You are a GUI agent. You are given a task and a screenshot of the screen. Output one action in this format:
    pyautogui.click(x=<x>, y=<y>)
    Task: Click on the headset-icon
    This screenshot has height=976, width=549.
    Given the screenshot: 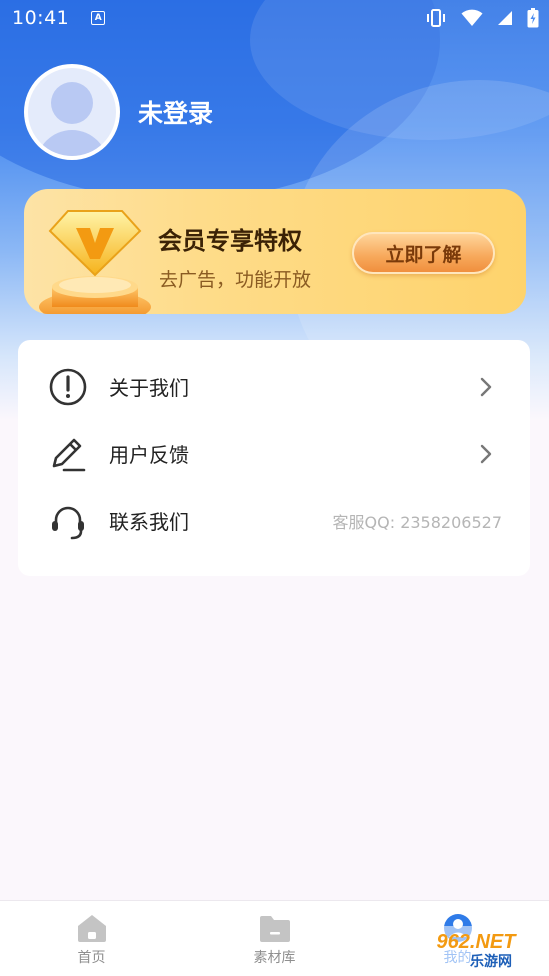 What is the action you would take?
    pyautogui.click(x=68, y=521)
    